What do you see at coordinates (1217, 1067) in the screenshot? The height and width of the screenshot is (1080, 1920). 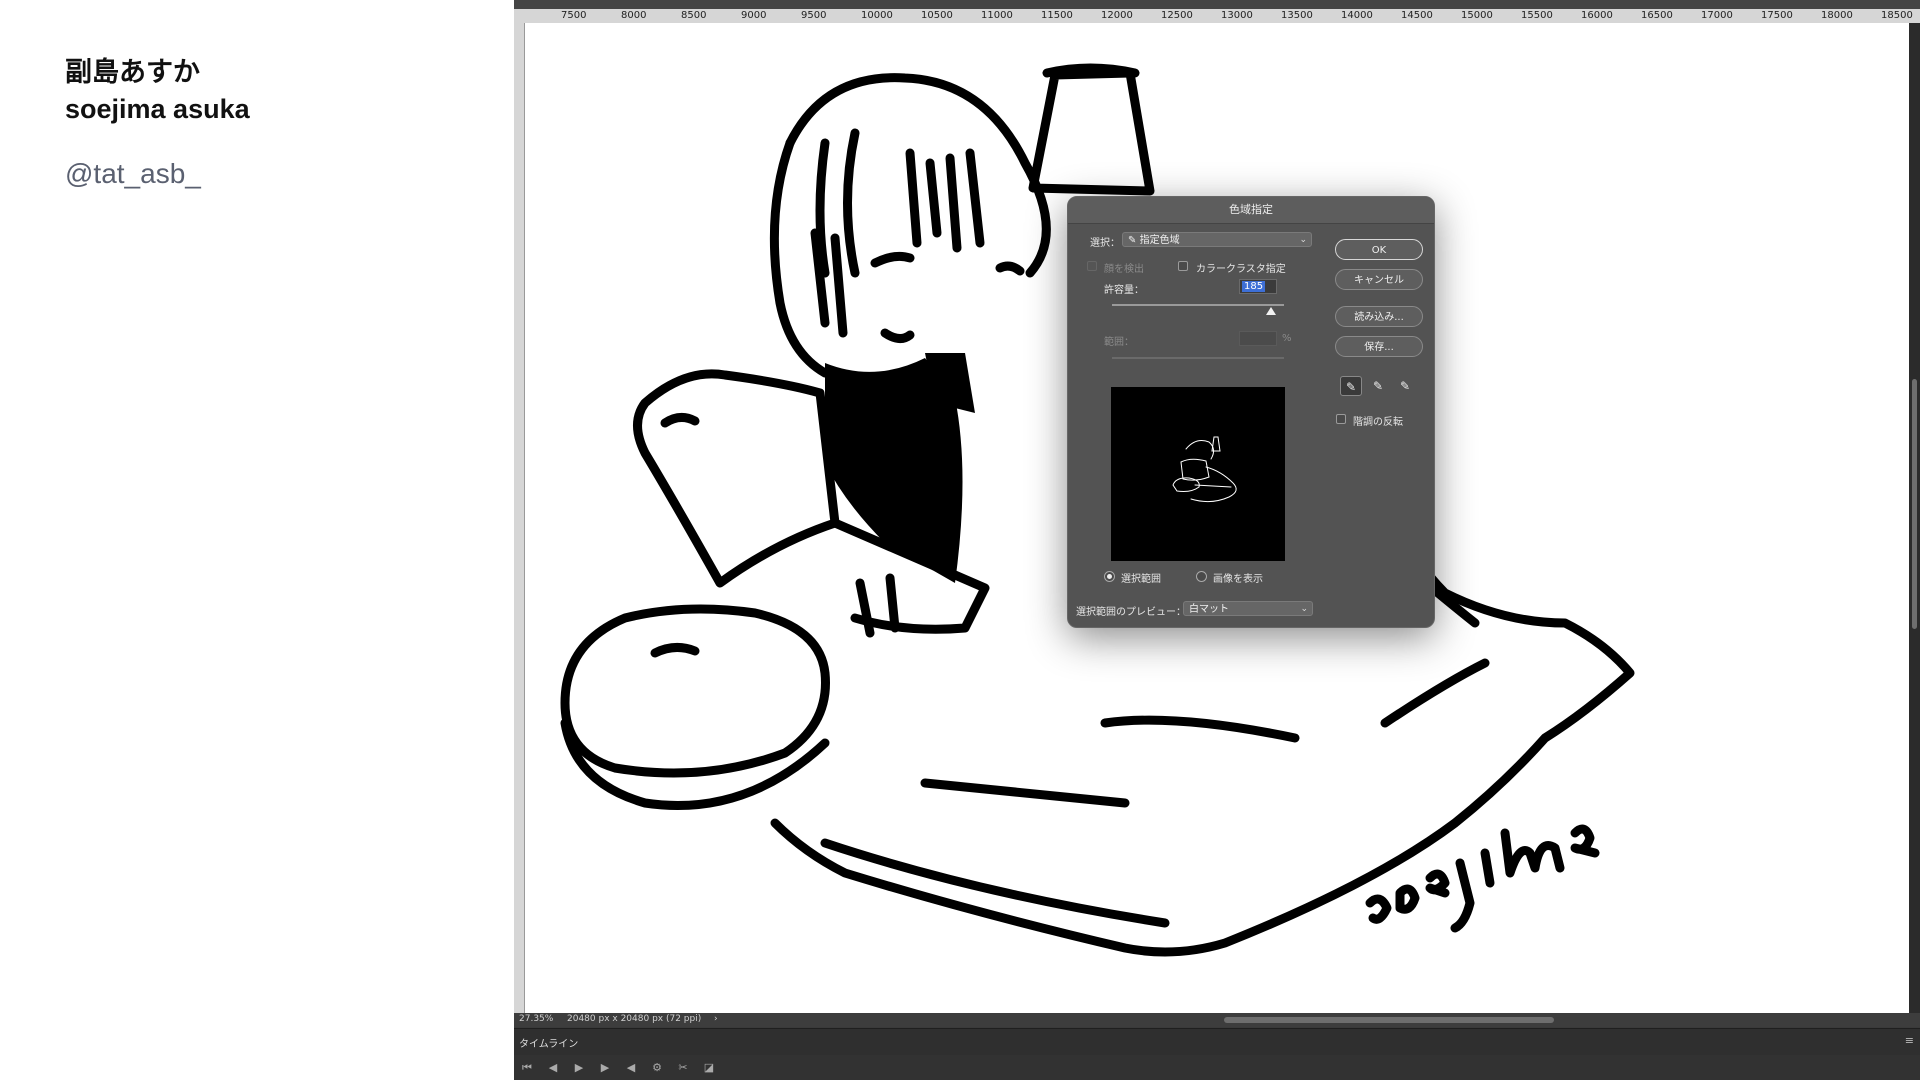 I see `timeline-controls: ⏮ ◀ ▶ ▶ ◀ ⚙ ✂ ◪` at bounding box center [1217, 1067].